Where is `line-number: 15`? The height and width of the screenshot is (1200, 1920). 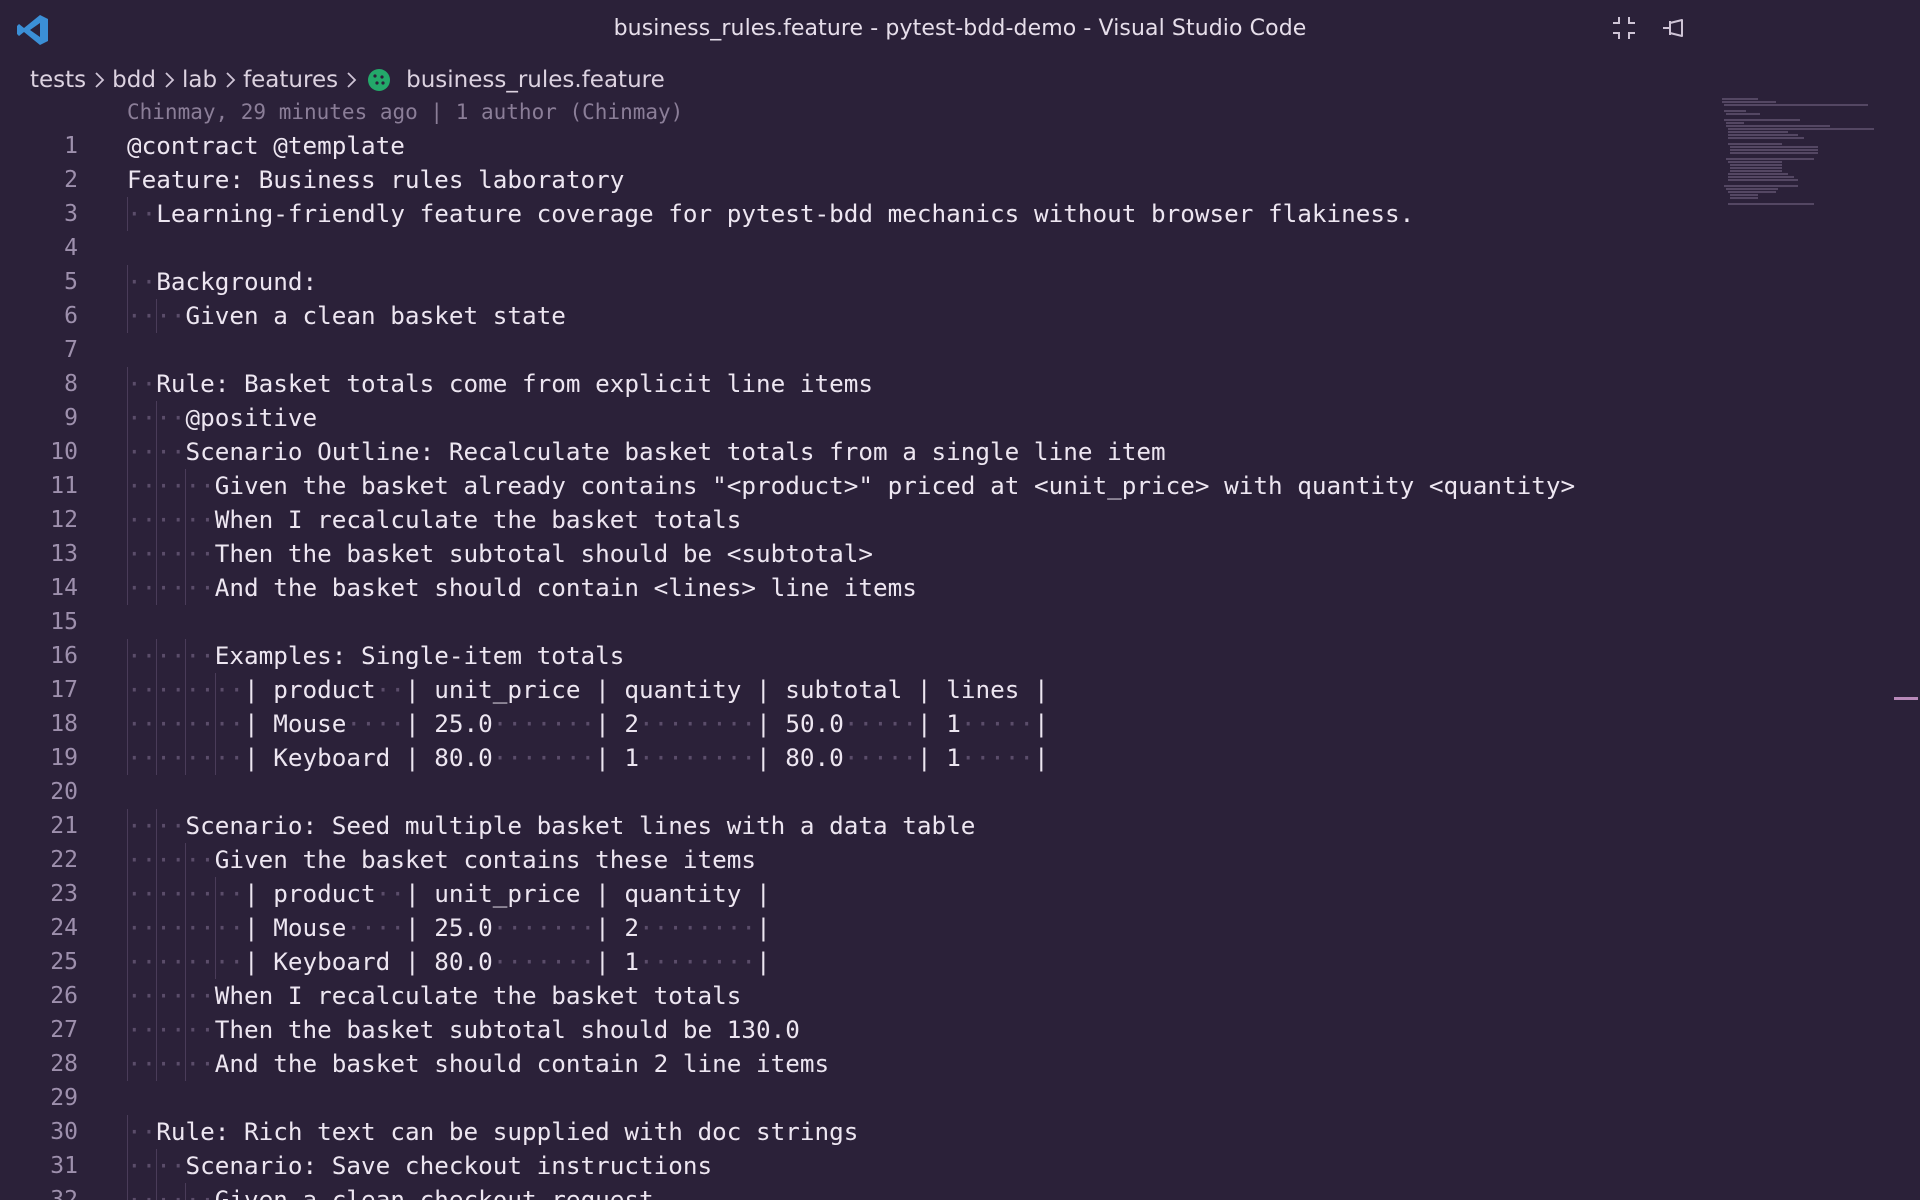 line-number: 15 is located at coordinates (64, 622).